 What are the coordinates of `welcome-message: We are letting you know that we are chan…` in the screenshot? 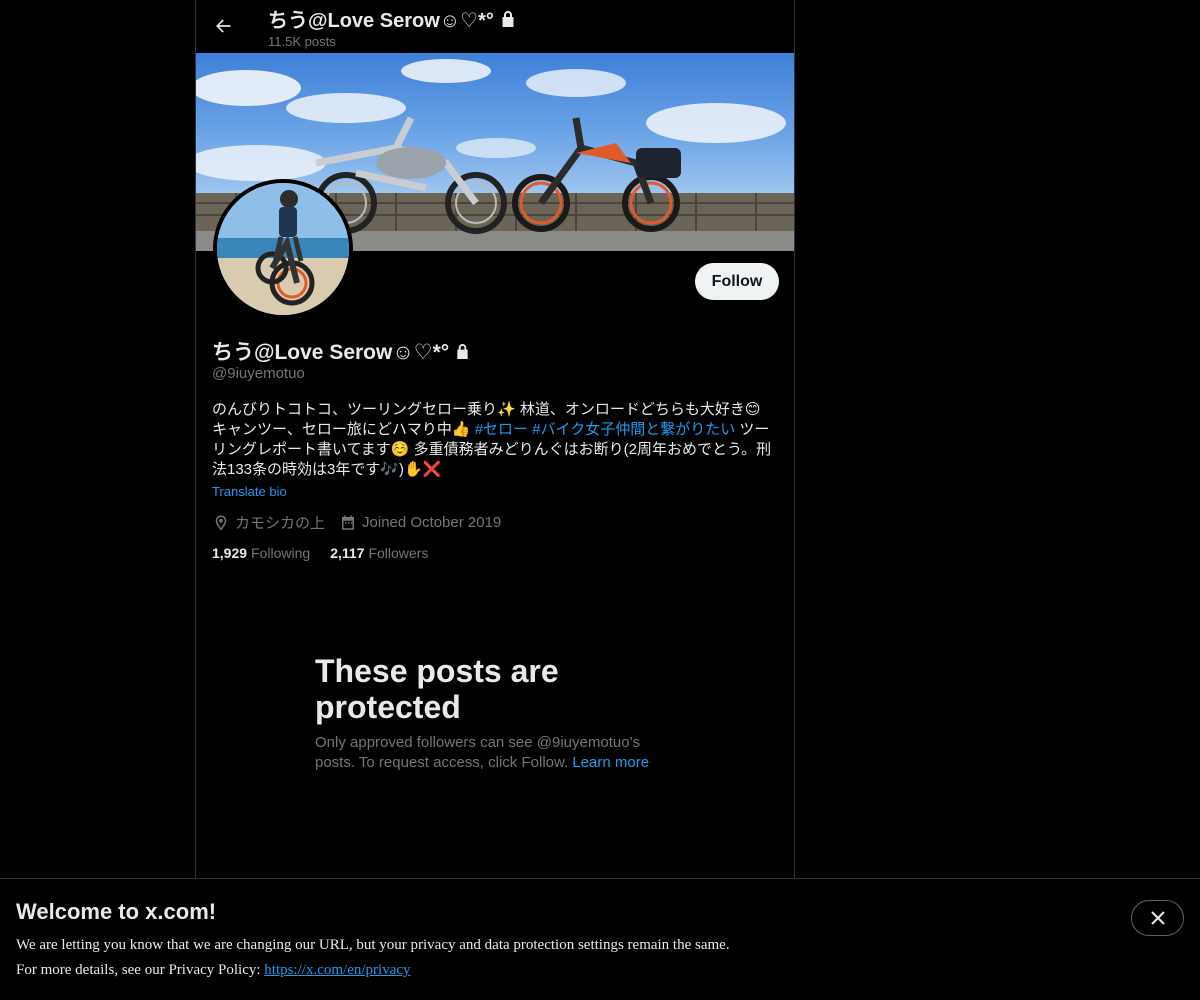 It's located at (373, 945).